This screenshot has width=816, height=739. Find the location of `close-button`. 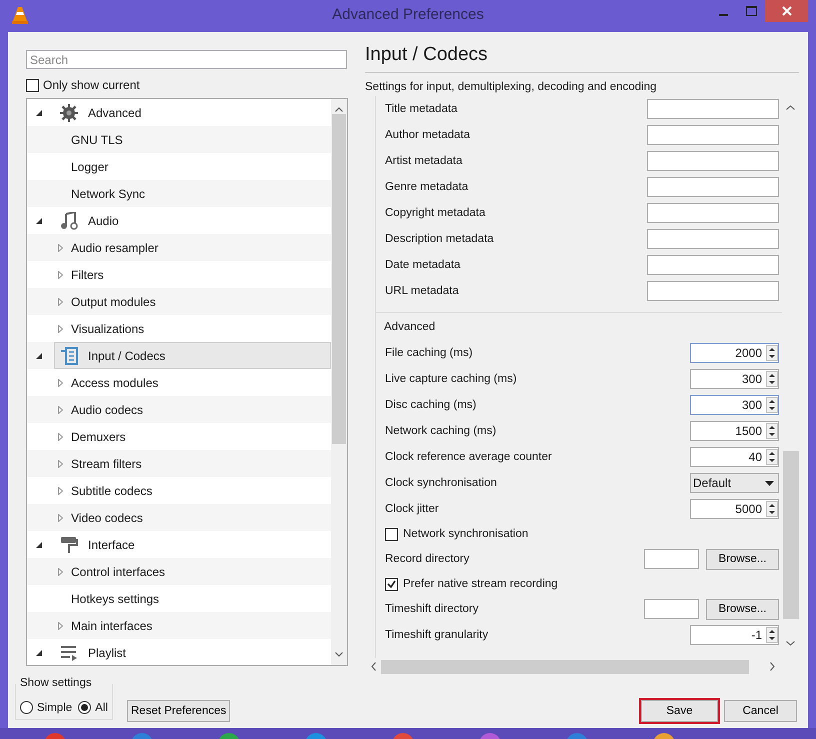

close-button is located at coordinates (786, 11).